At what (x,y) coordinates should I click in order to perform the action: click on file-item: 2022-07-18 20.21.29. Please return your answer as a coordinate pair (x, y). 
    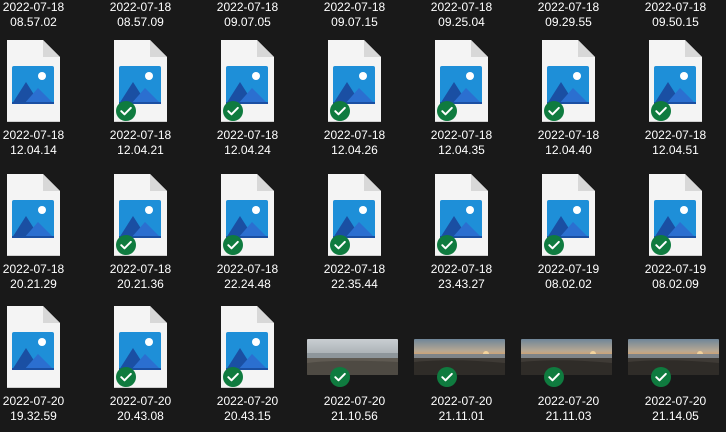
    Looking at the image, I should click on (43, 233).